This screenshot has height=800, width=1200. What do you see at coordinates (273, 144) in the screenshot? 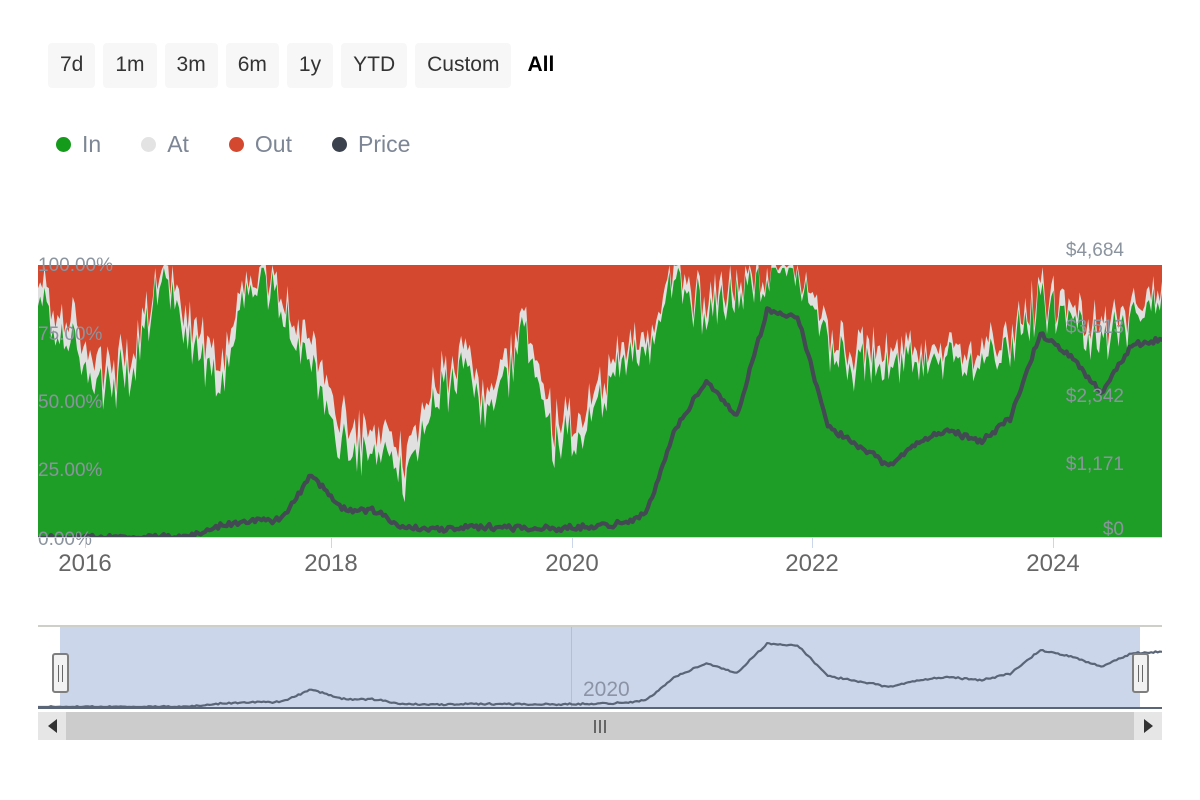
I see `legend-label-out: Out` at bounding box center [273, 144].